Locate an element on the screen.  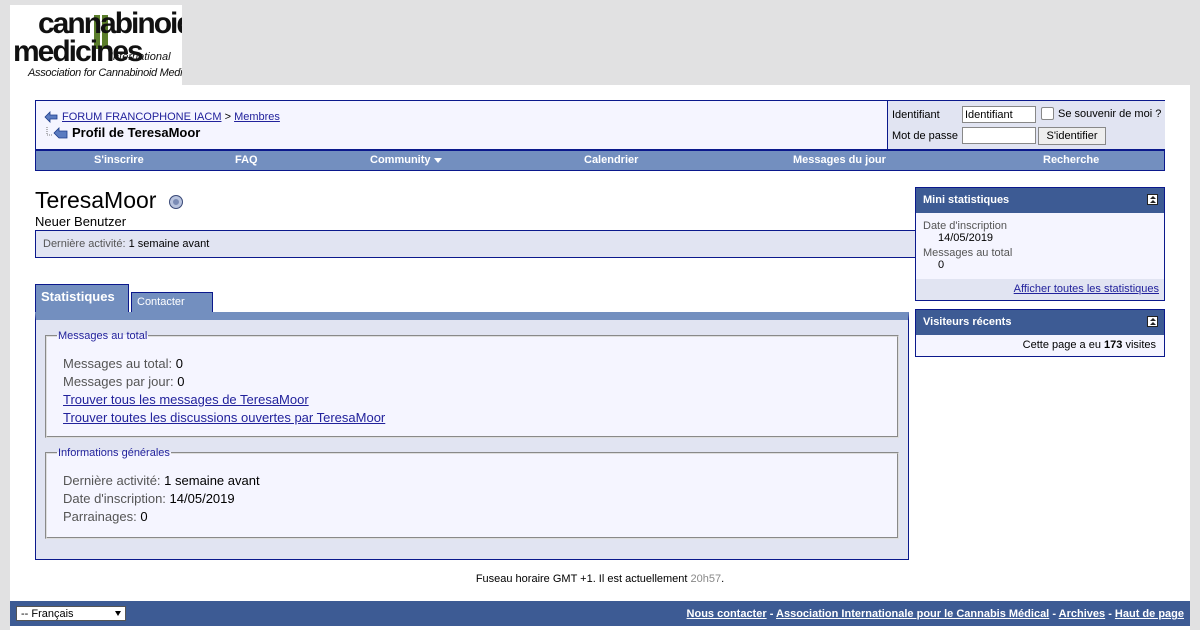
breadcrumb-current: Profil de TeresaMoor is located at coordinates (136, 132).